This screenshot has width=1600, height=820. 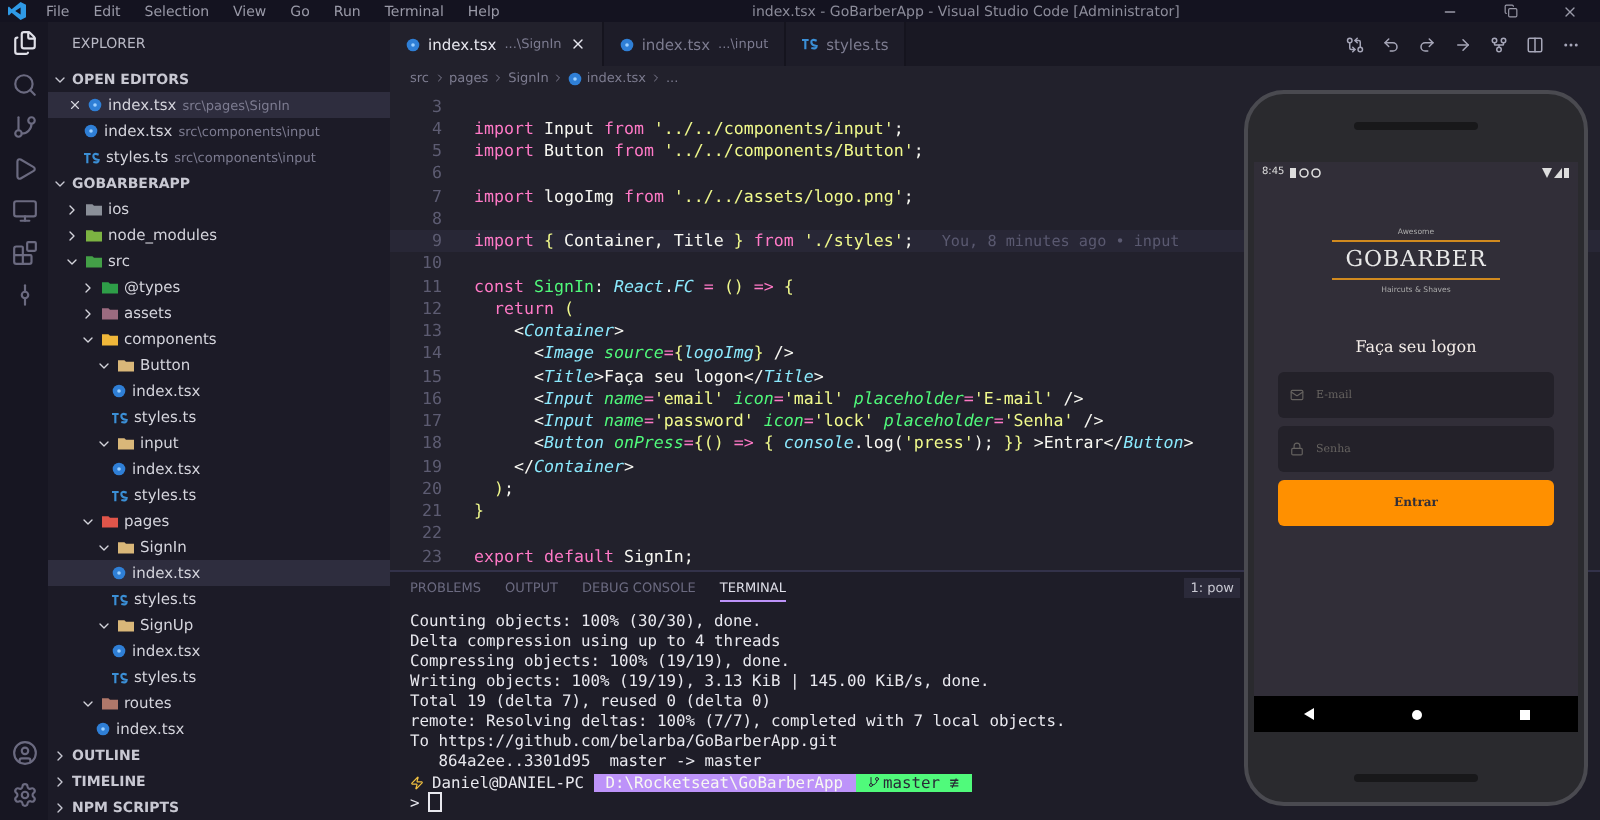 What do you see at coordinates (24, 127) in the screenshot?
I see `scm-icon` at bounding box center [24, 127].